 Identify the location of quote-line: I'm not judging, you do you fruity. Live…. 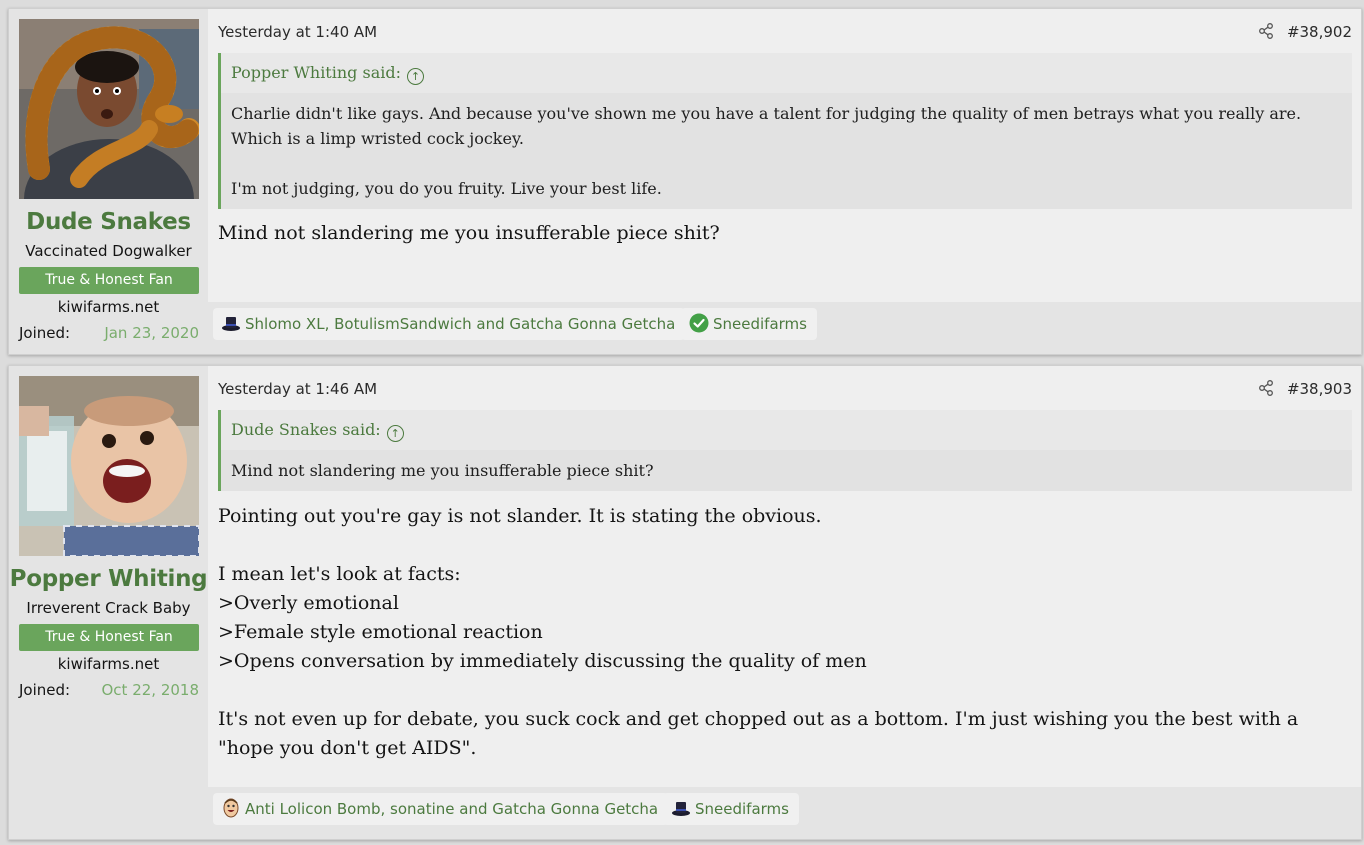
(446, 188).